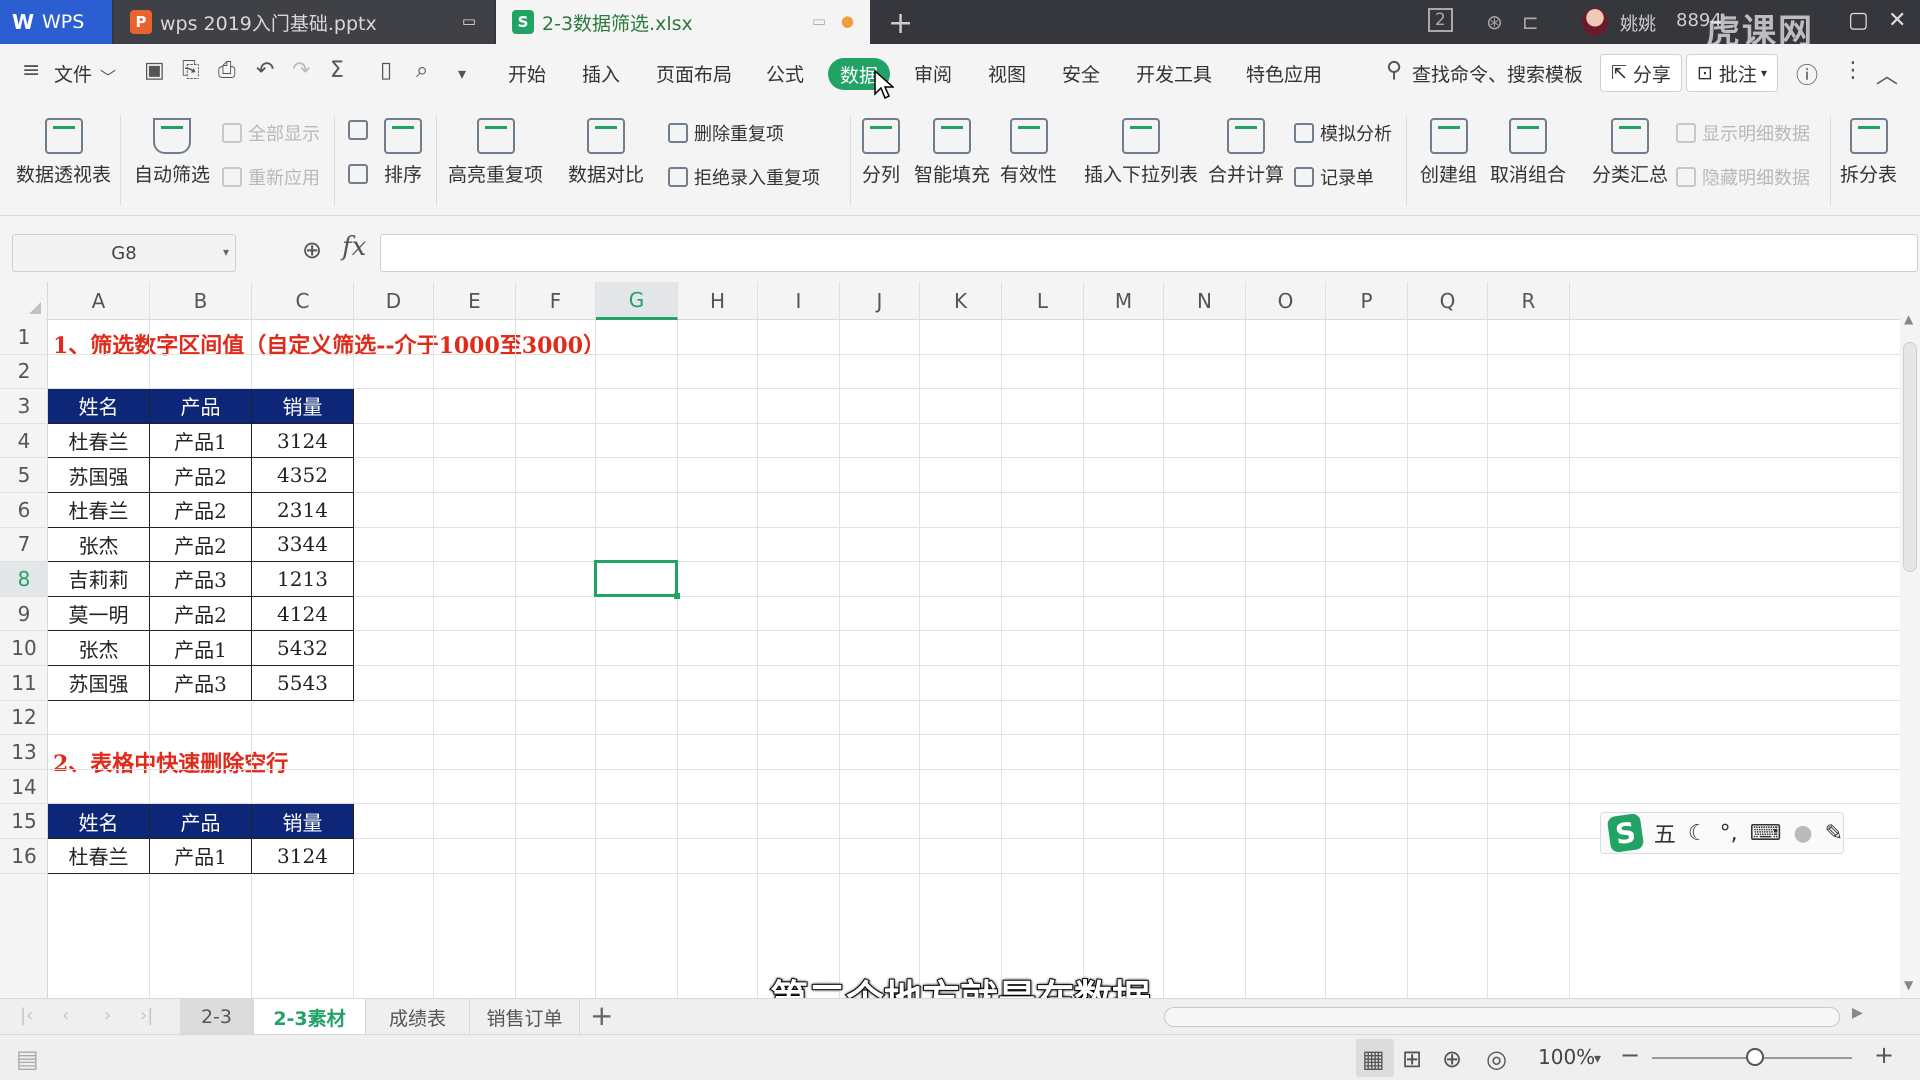 The height and width of the screenshot is (1080, 1920). I want to click on scroll-up-icon: ▲, so click(1908, 319).